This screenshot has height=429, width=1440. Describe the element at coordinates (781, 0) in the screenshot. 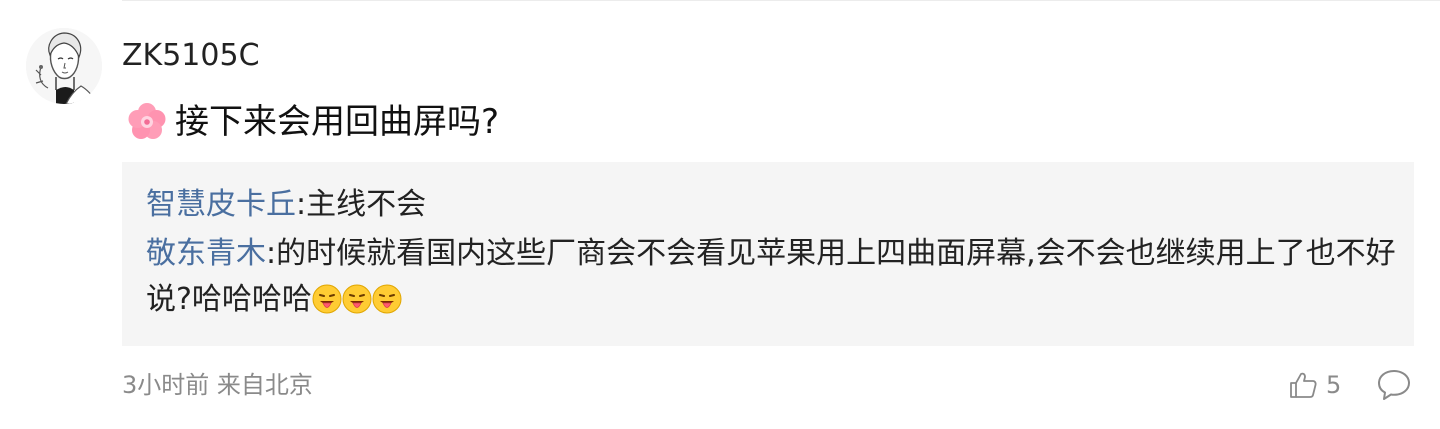

I see `top-divider` at that location.